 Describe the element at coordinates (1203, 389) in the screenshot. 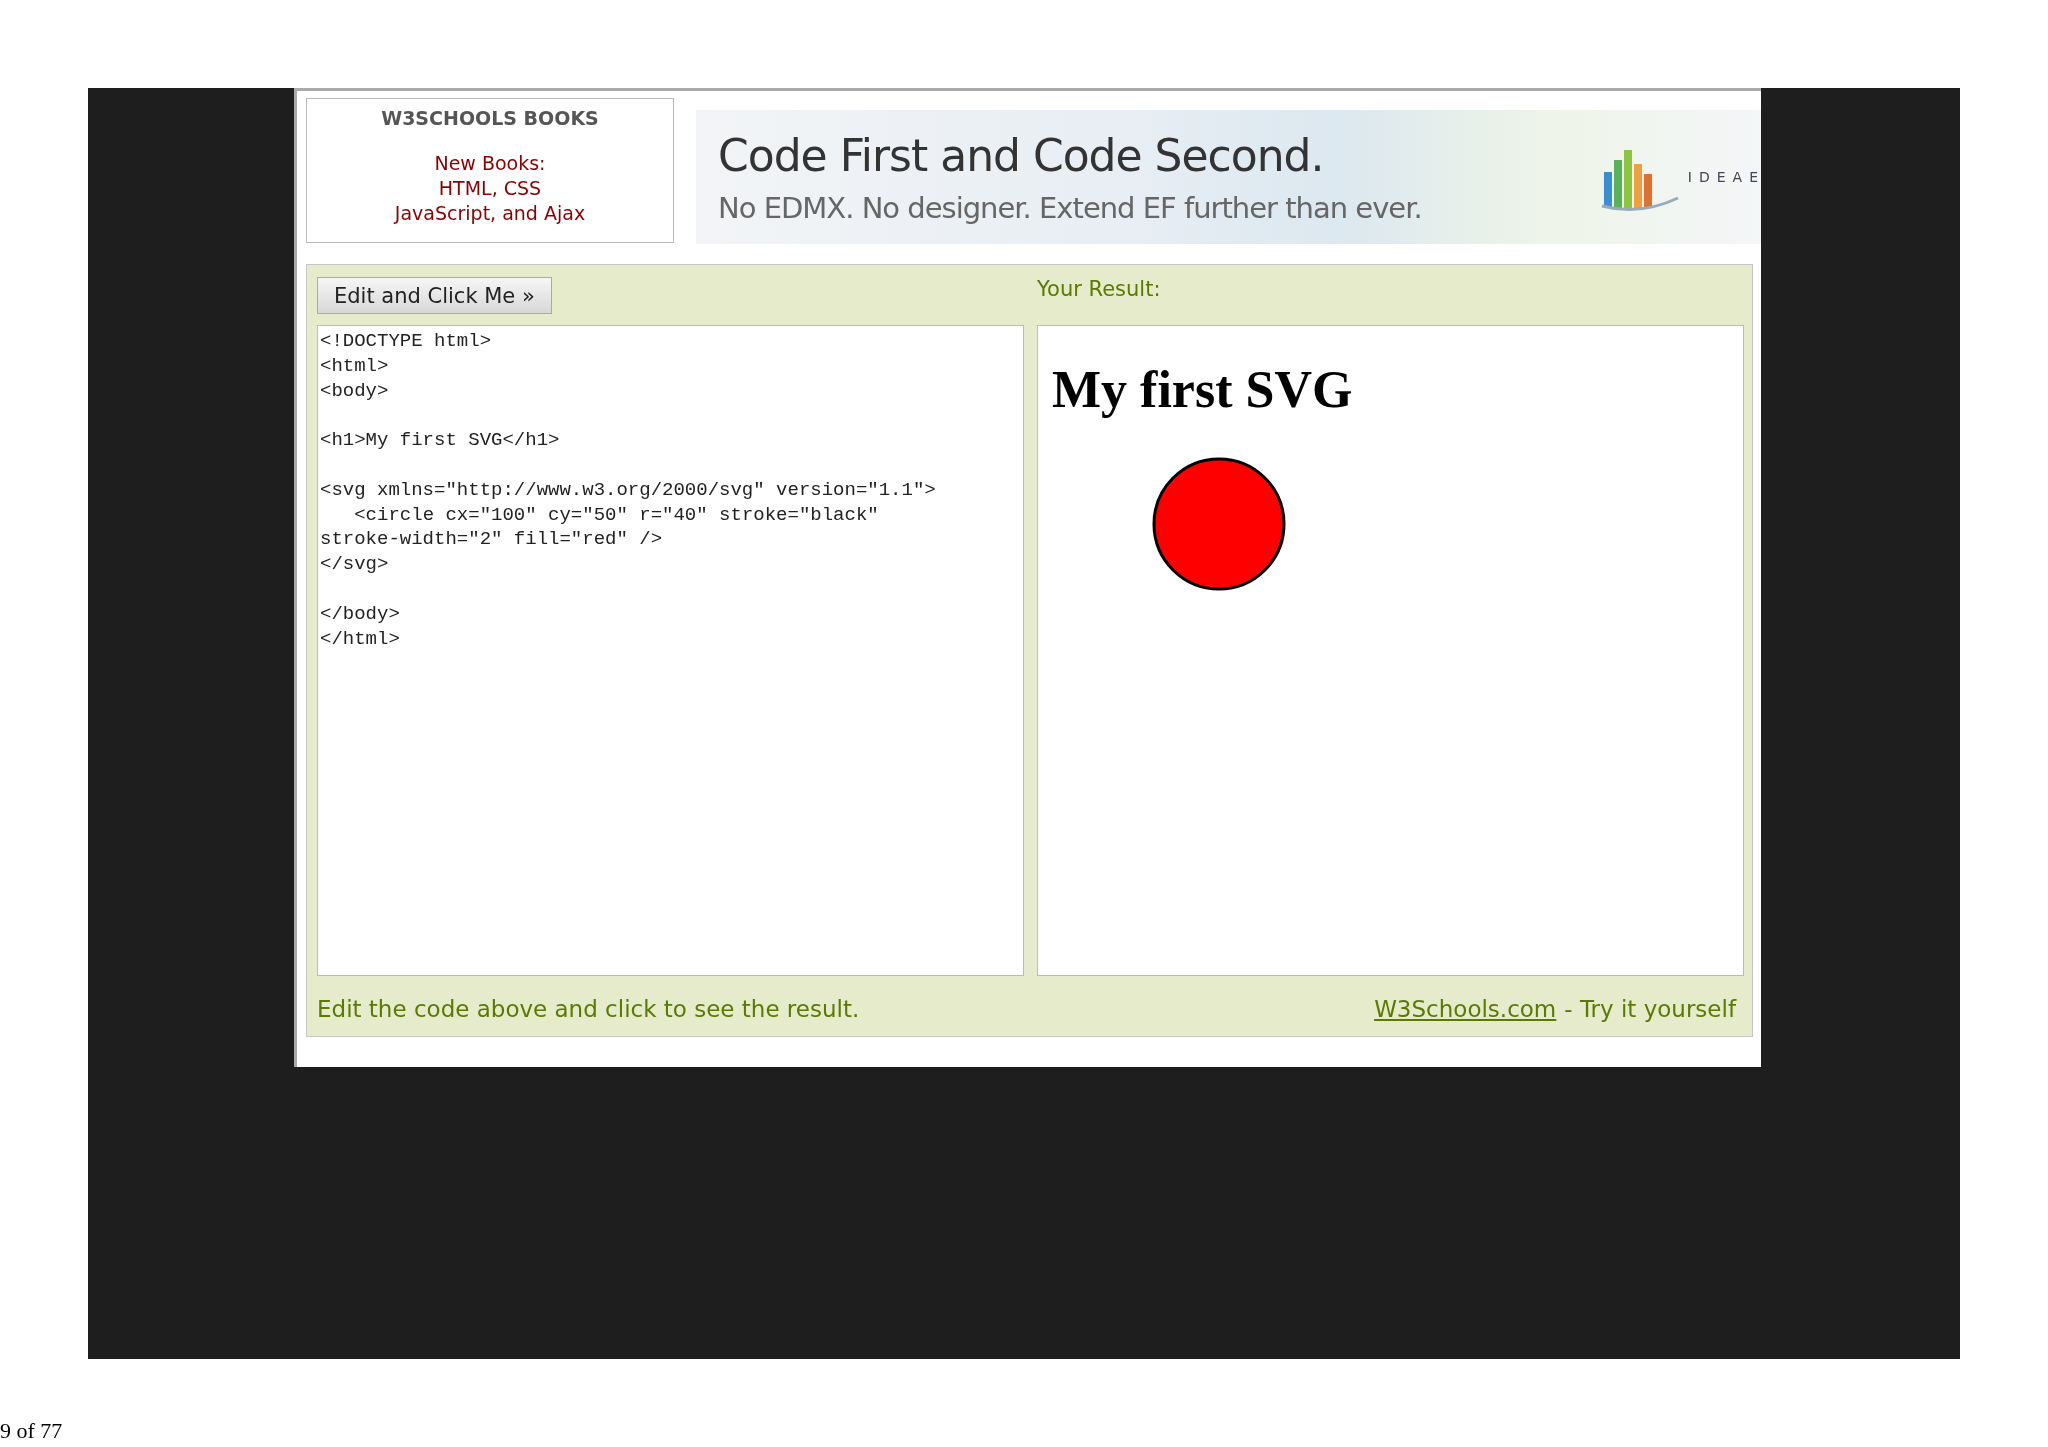

I see `result-heading: My first SVG` at that location.